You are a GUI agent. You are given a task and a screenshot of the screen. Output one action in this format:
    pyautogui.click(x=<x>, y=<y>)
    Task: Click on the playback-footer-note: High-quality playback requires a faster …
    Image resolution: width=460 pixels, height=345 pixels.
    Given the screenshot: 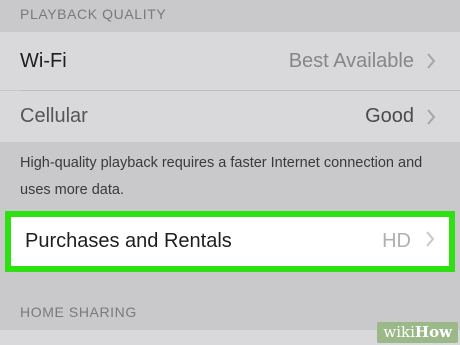 What is the action you would take?
    pyautogui.click(x=221, y=176)
    